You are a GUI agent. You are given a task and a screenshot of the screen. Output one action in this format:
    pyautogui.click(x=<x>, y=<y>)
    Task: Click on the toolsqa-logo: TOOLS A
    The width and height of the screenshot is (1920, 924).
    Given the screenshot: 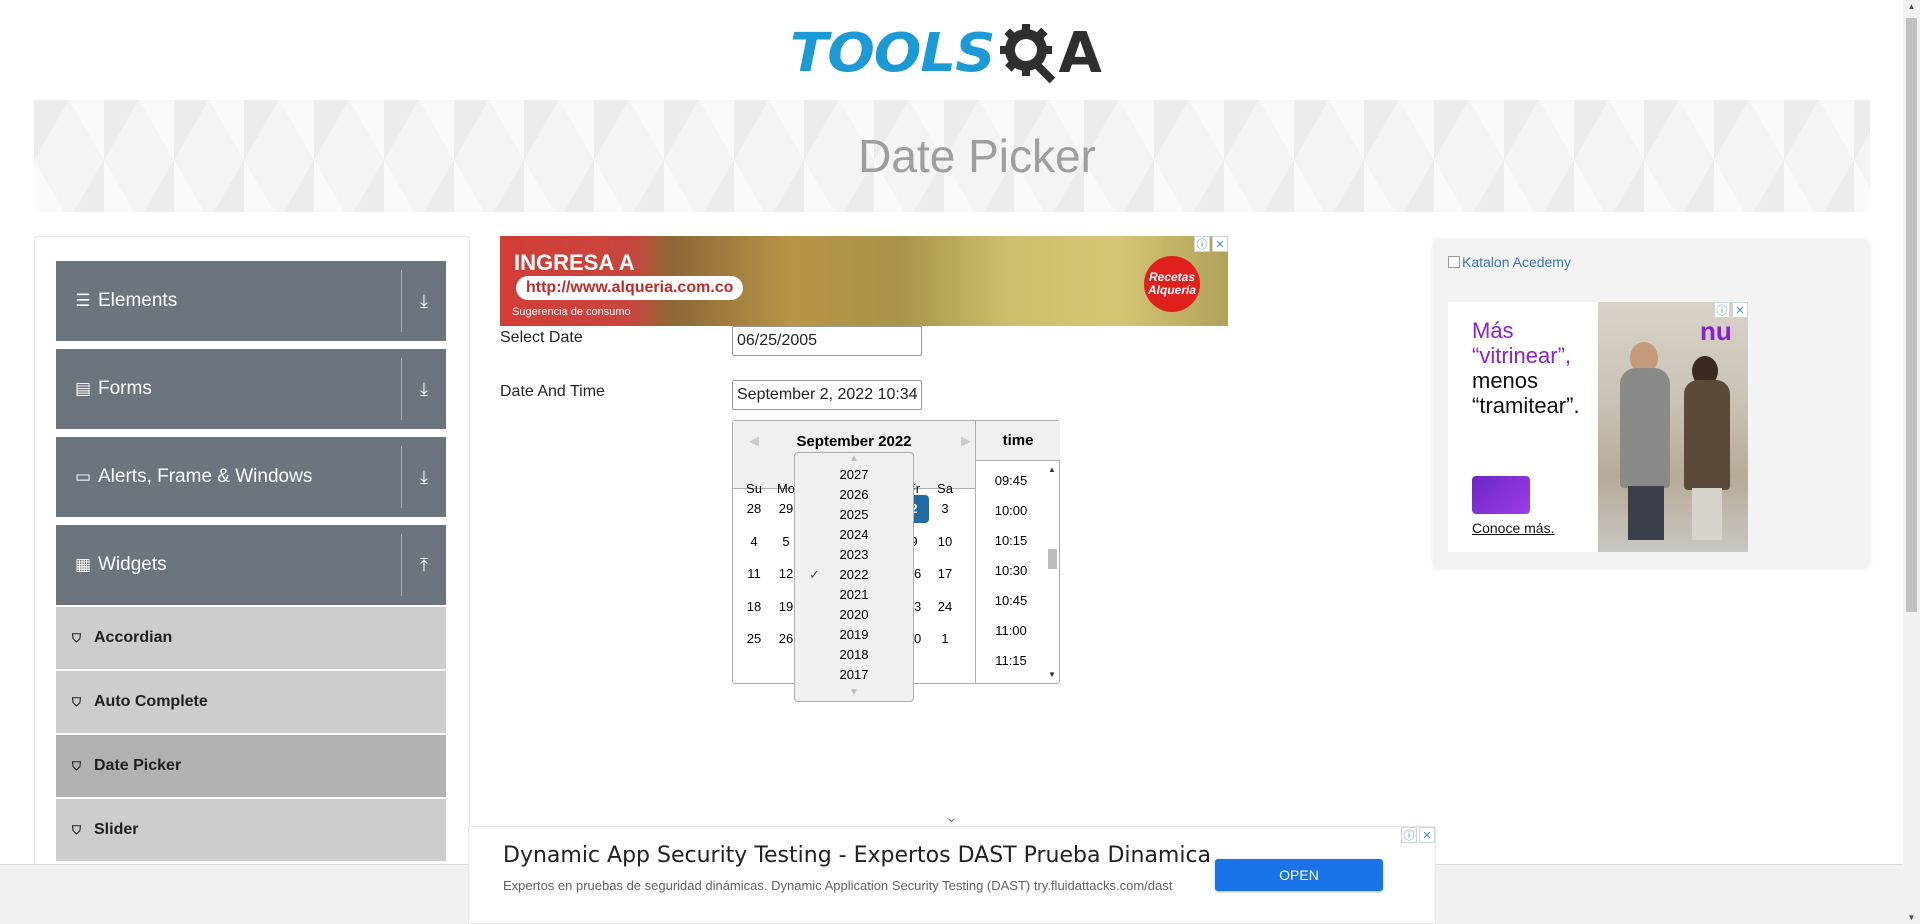 What is the action you would take?
    pyautogui.click(x=946, y=53)
    